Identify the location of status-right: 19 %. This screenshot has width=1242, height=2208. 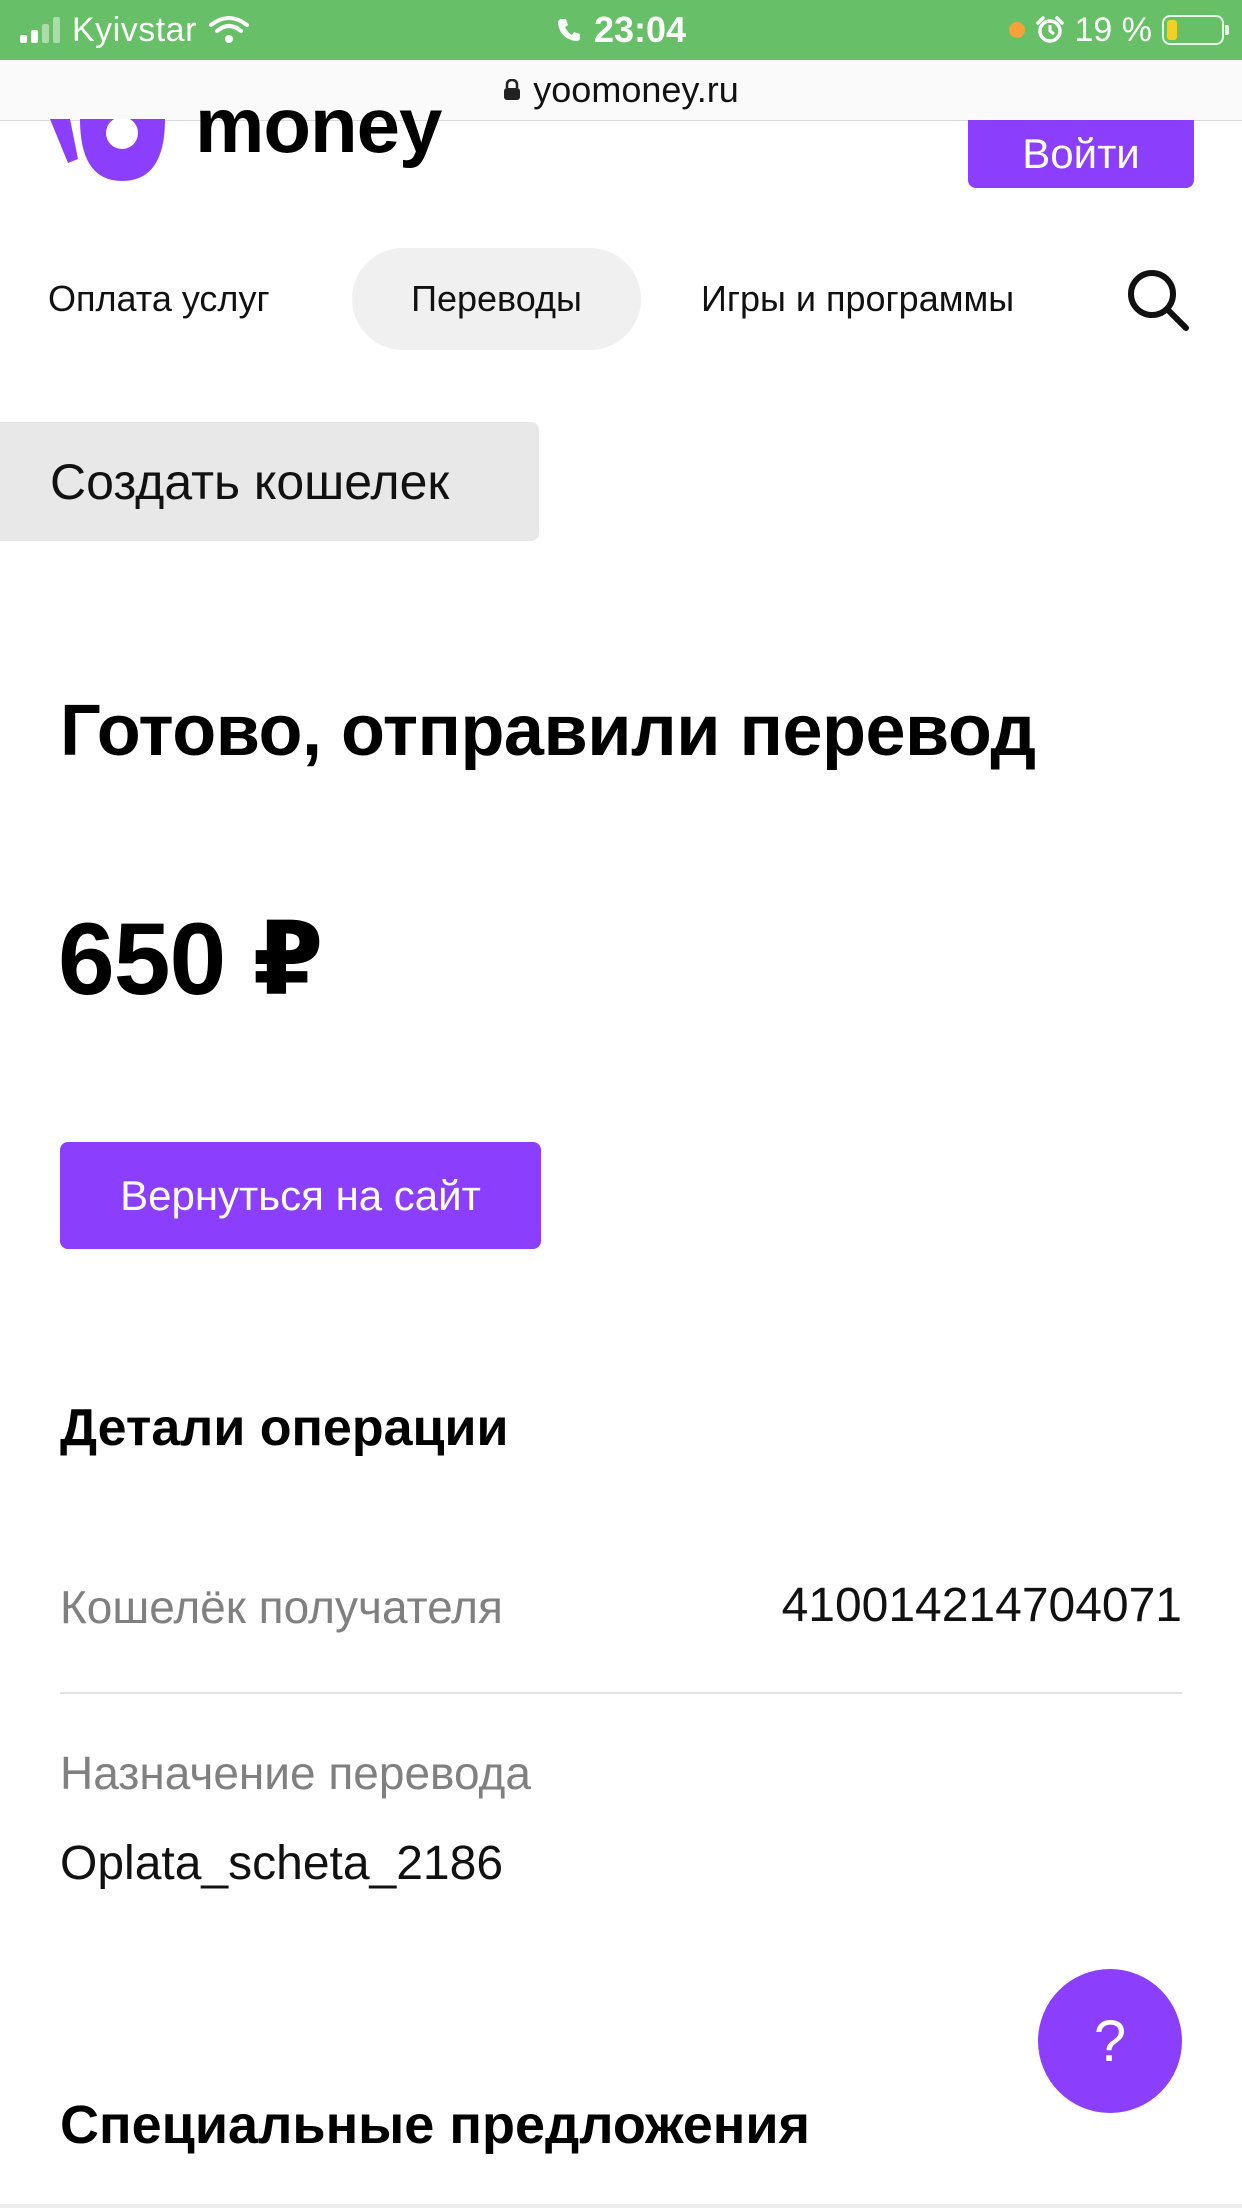
(1118, 30).